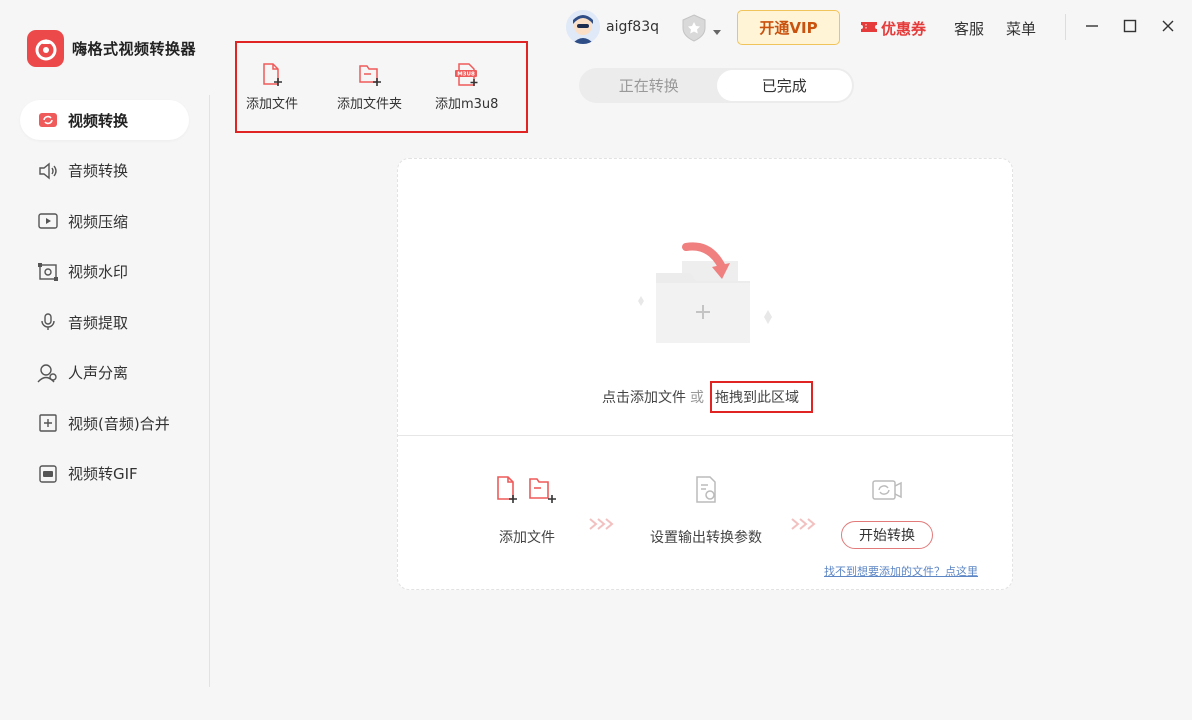 The width and height of the screenshot is (1192, 720). I want to click on sidebar-item-label: 视频转换, so click(98, 120).